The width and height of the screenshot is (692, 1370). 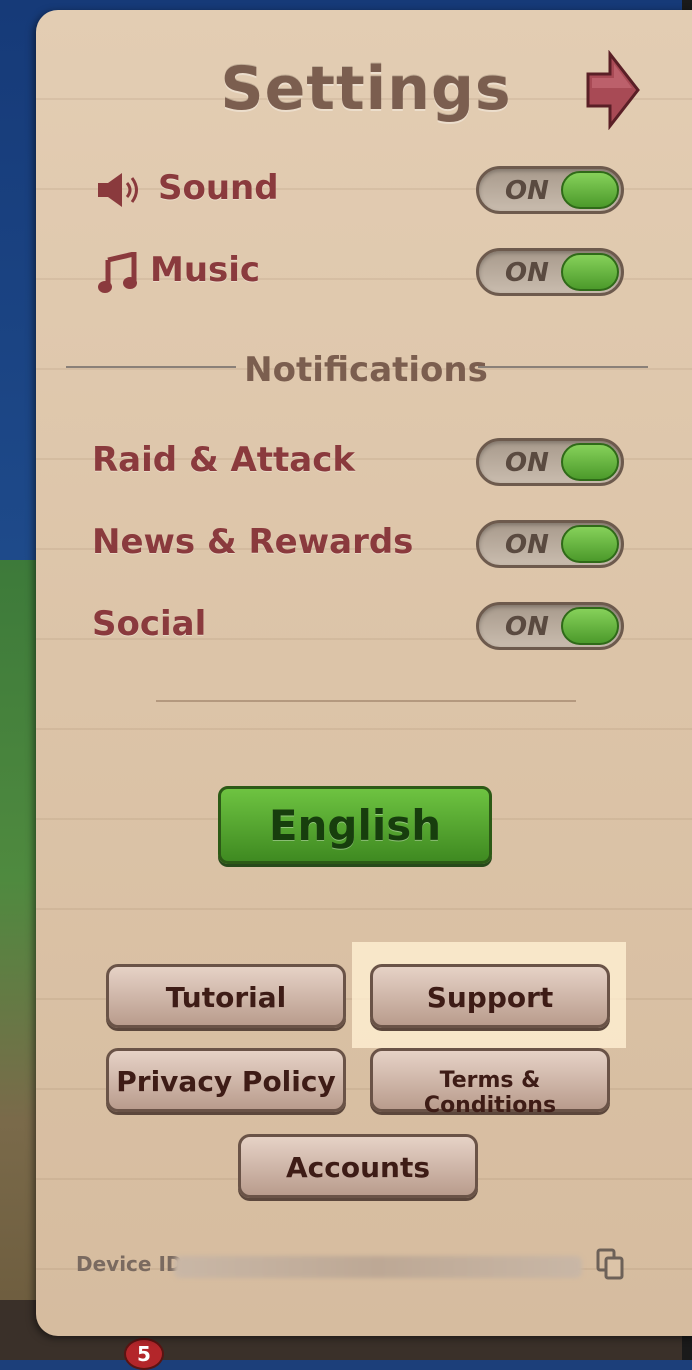 I want to click on device-id-value-redacted, so click(x=378, y=1267).